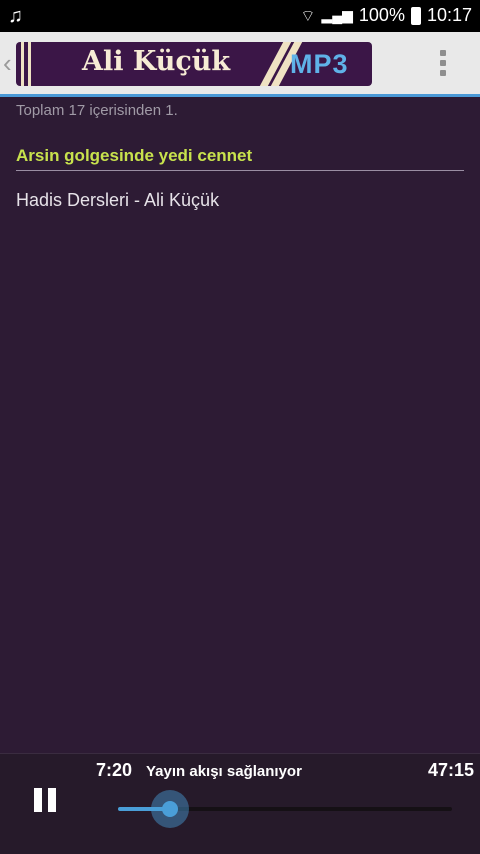 This screenshot has height=854, width=480. I want to click on current-time: 7:20, so click(114, 770).